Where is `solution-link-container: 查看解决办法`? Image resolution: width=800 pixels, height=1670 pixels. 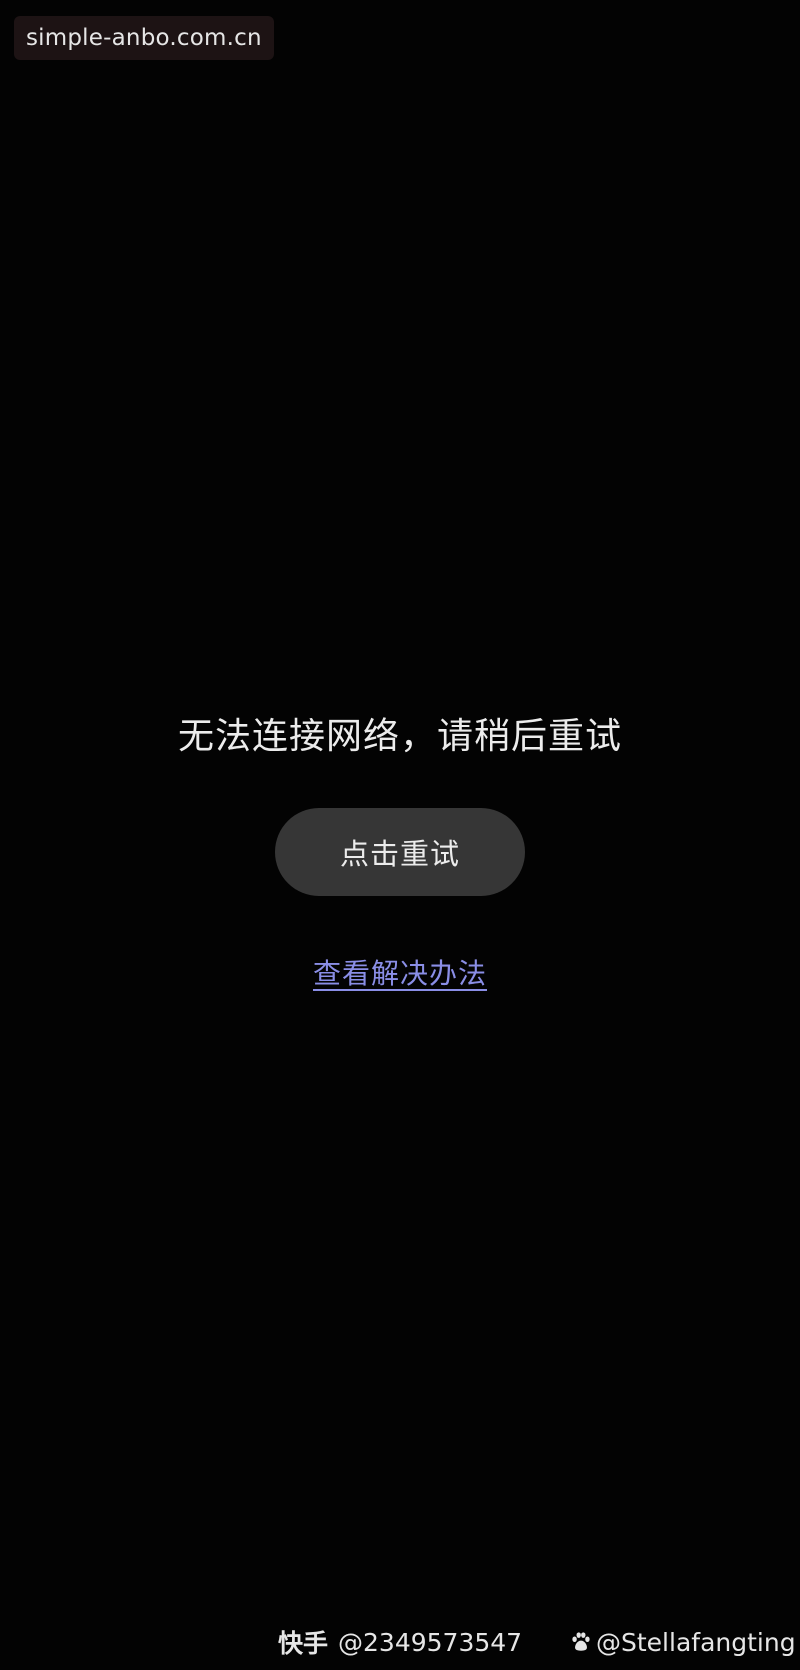
solution-link-container: 查看解决办法 is located at coordinates (400, 972).